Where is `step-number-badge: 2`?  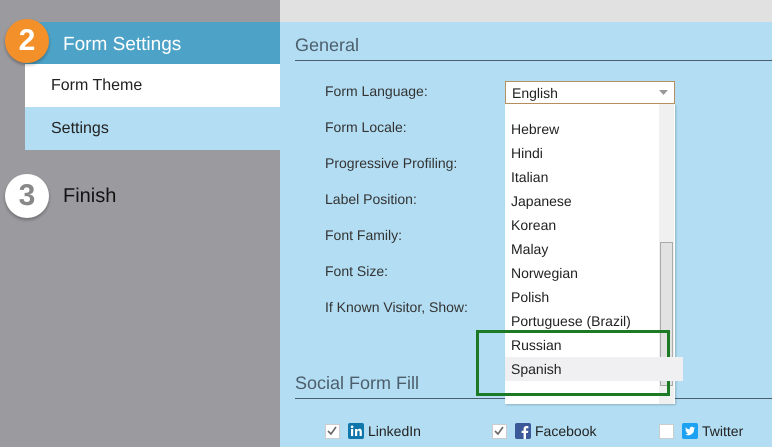 step-number-badge: 2 is located at coordinates (27, 41).